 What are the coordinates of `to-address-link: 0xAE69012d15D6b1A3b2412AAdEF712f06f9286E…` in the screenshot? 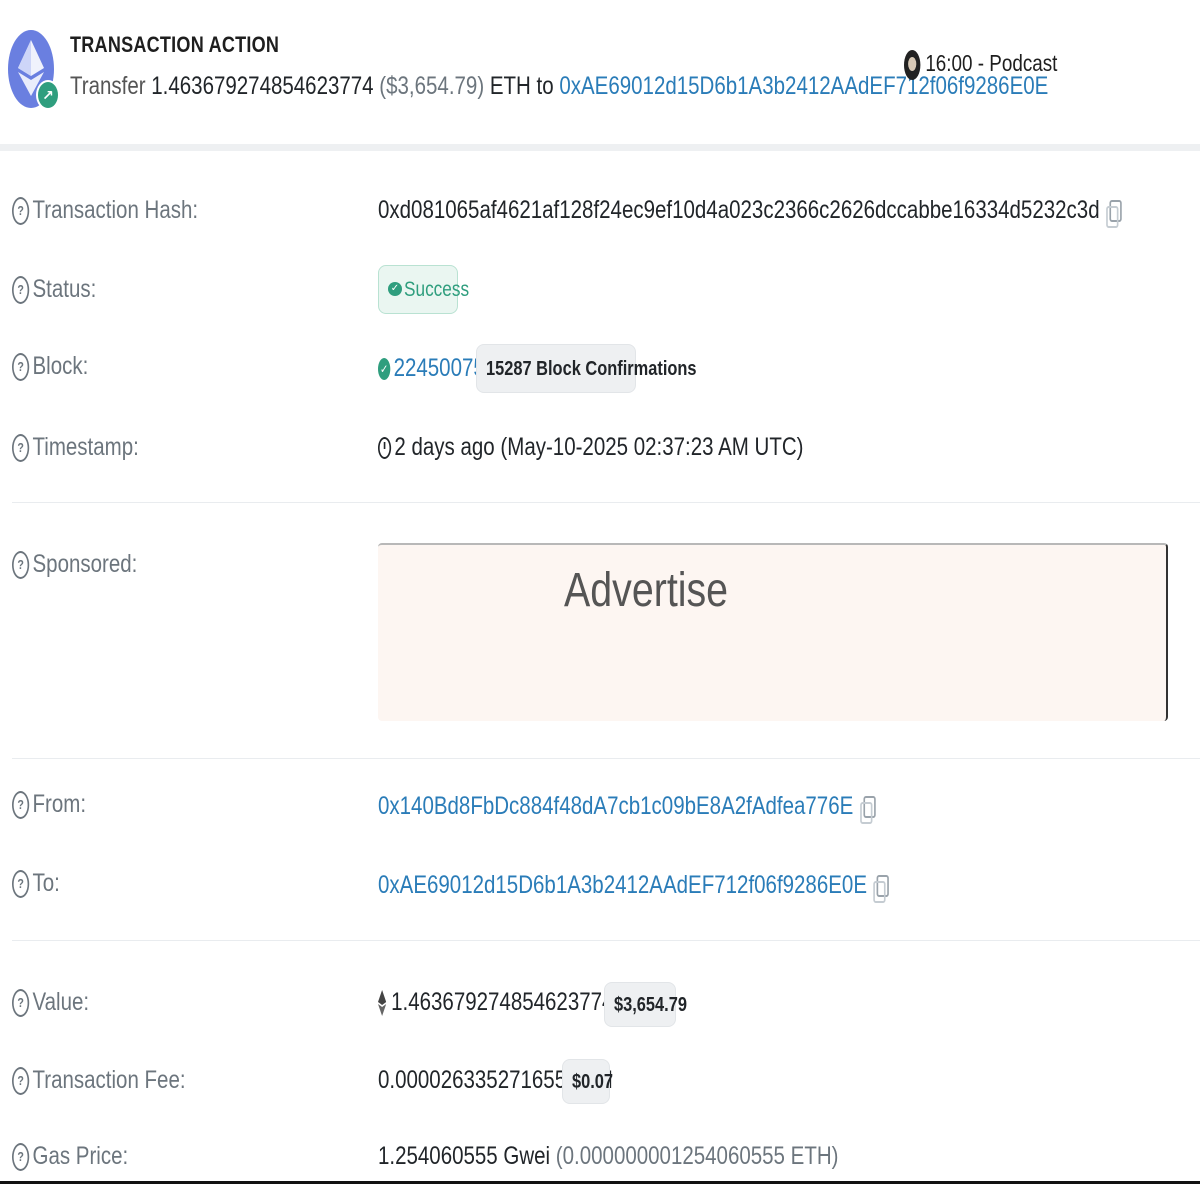 It's located at (622, 885).